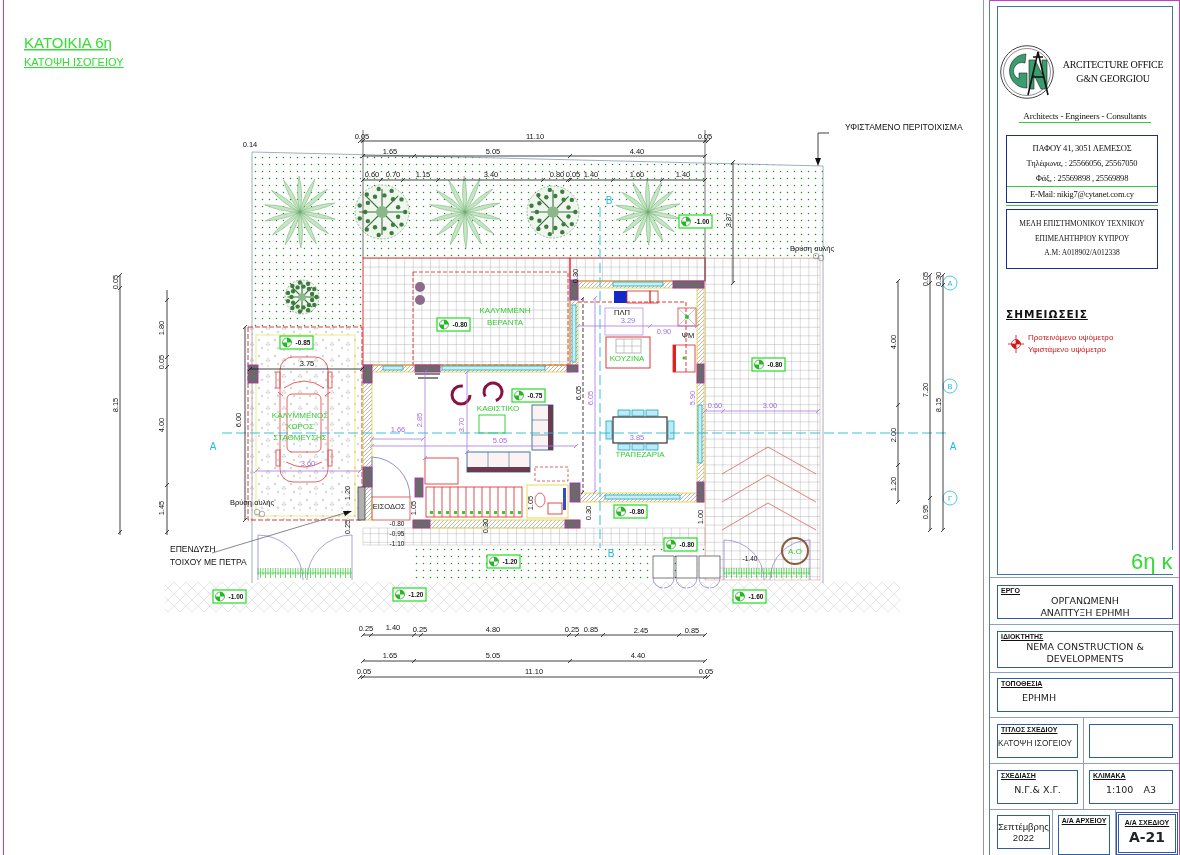 The height and width of the screenshot is (855, 1180). What do you see at coordinates (1082, 163) in the screenshot?
I see `phone-text: Τηλέφωνα, : 25566056, 25567050` at bounding box center [1082, 163].